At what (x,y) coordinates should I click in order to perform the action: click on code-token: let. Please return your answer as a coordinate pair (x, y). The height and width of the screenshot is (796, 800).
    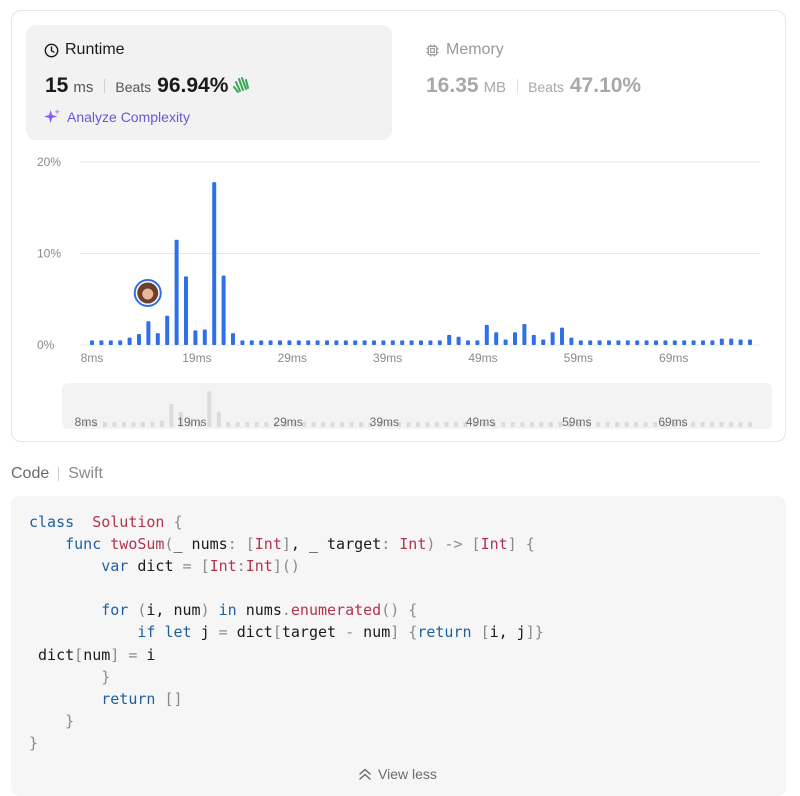
    Looking at the image, I should click on (178, 632).